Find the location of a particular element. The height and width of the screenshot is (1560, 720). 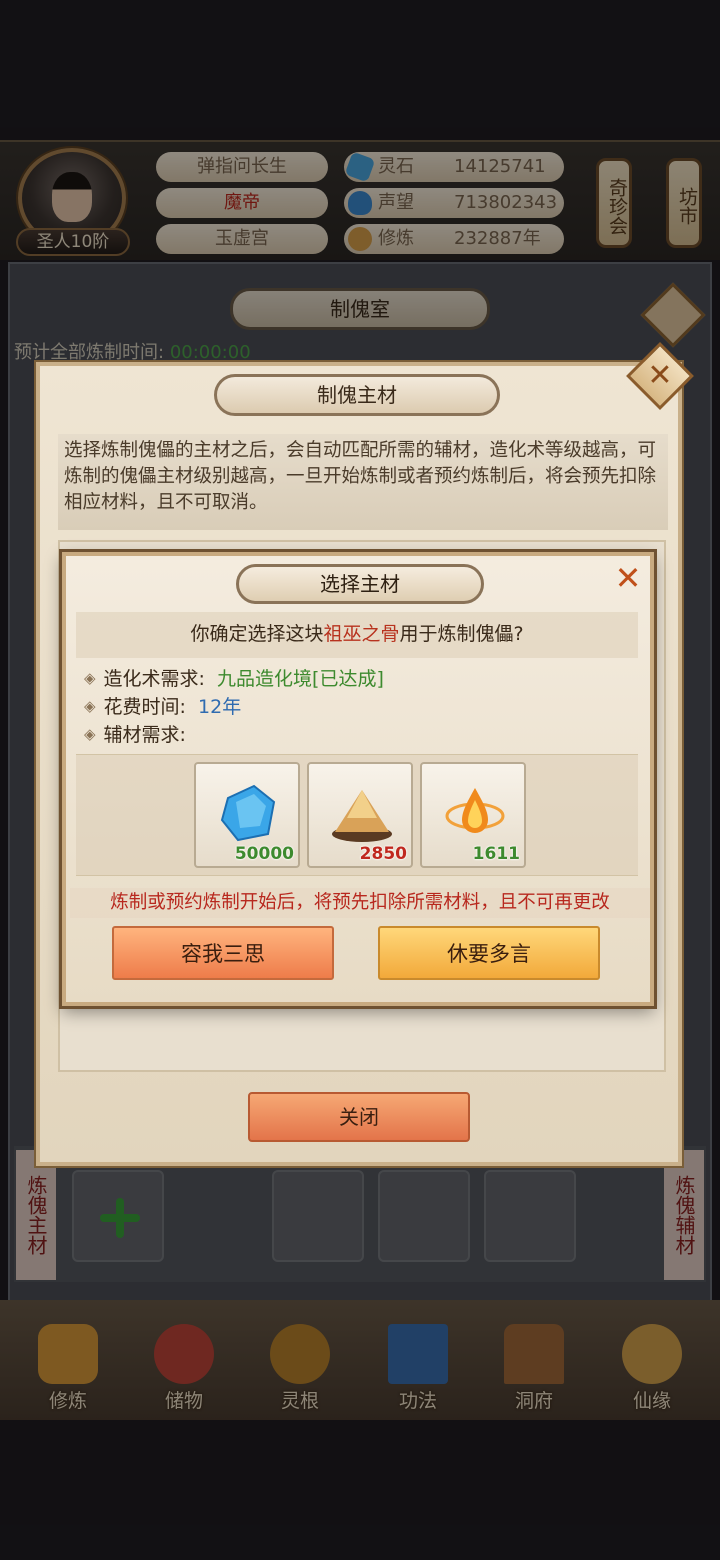

cancel-button: 容我三思 is located at coordinates (223, 953).